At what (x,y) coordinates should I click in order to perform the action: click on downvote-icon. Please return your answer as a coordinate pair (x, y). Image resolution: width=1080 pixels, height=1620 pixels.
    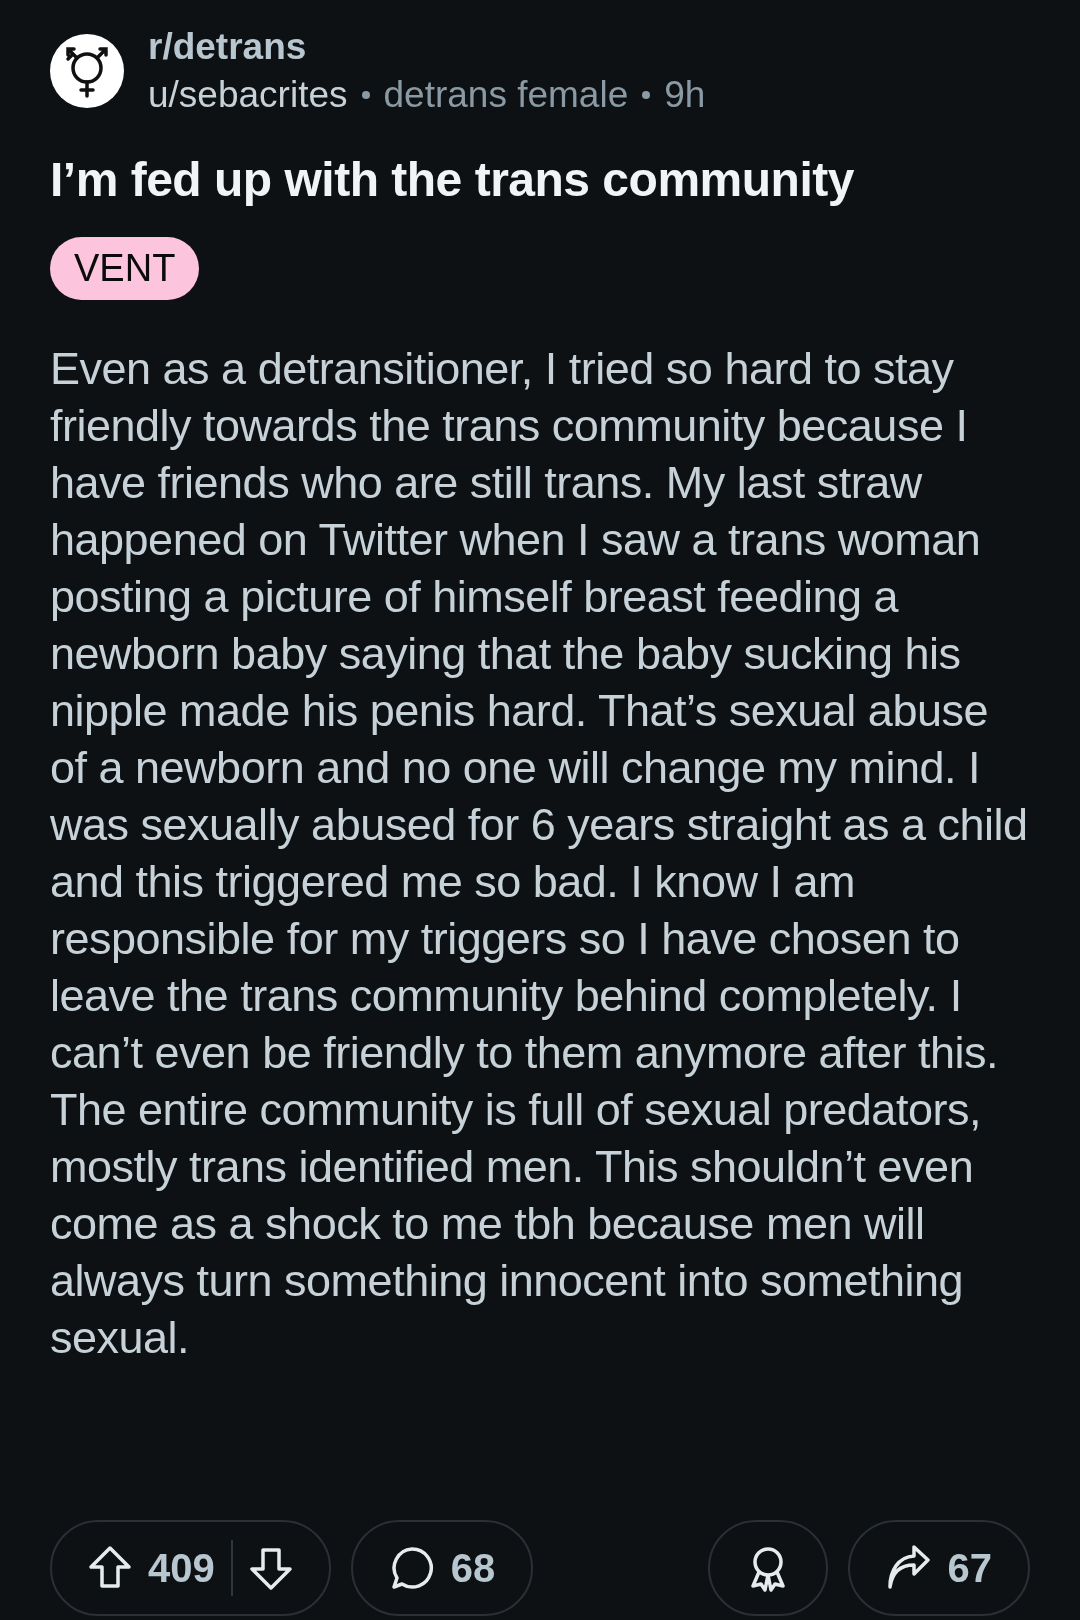
    Looking at the image, I should click on (270, 1568).